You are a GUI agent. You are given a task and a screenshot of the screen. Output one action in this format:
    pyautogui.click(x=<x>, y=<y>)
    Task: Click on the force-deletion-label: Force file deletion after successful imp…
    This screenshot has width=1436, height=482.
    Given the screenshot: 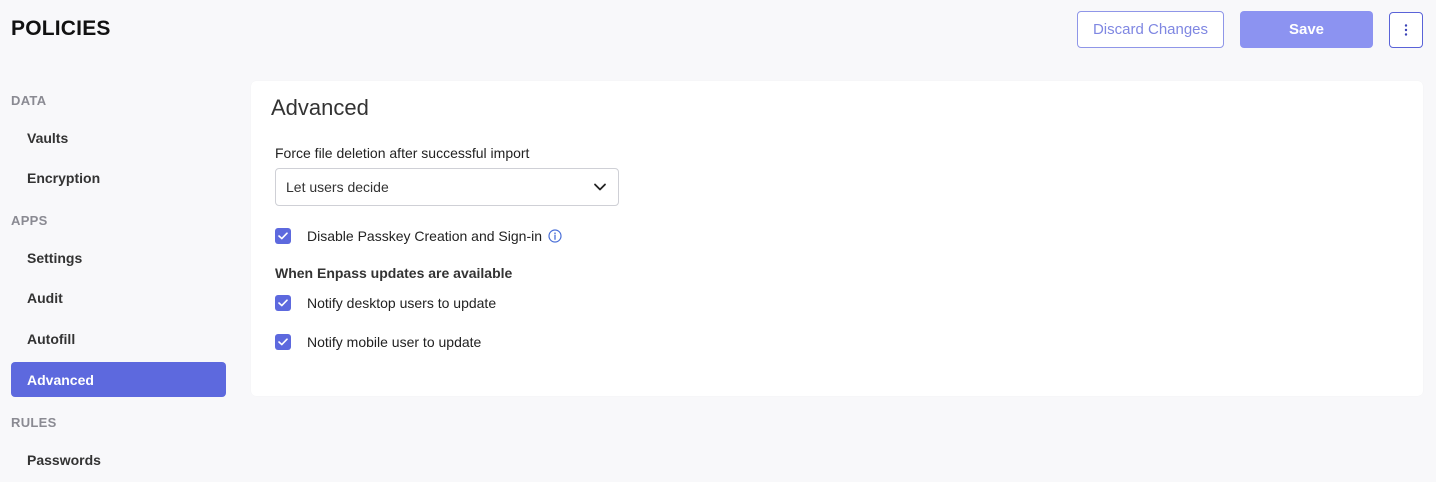 What is the action you would take?
    pyautogui.click(x=402, y=153)
    